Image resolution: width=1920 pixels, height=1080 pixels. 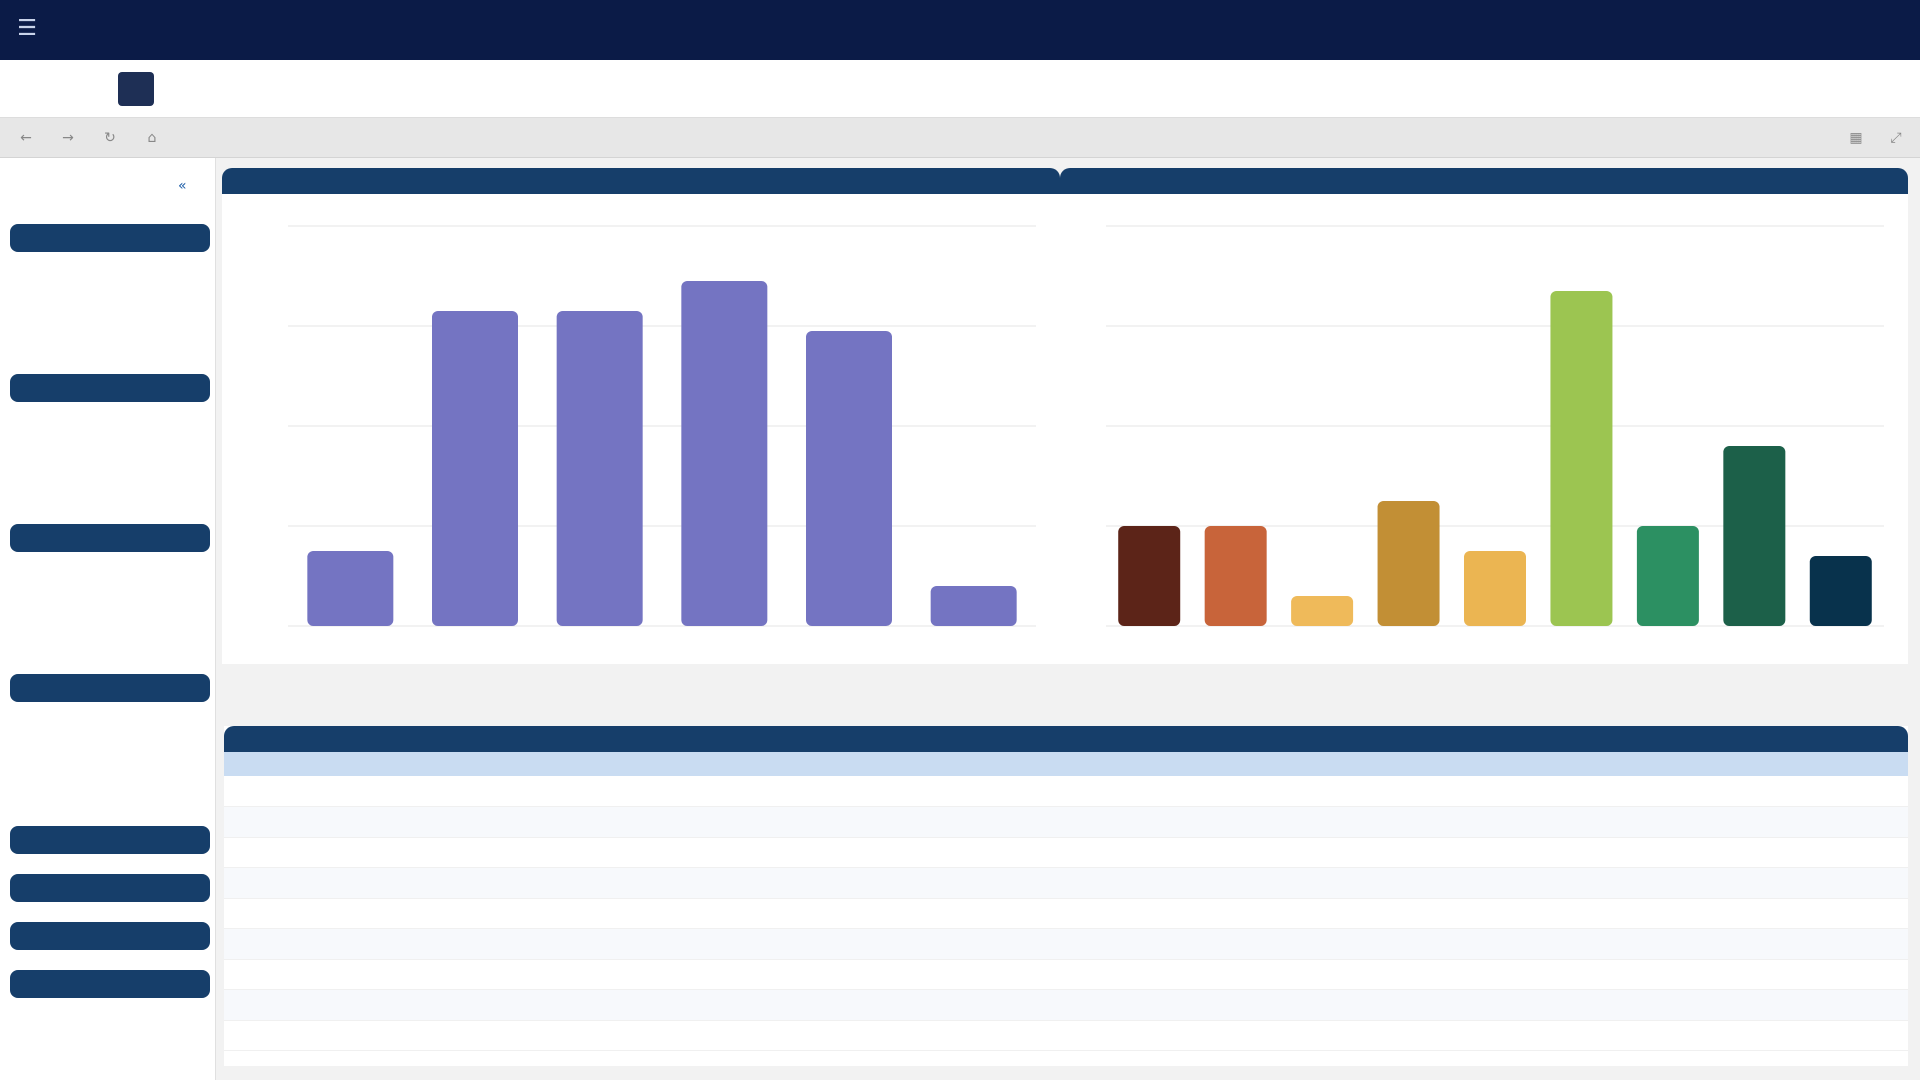 I want to click on menu-icon: ☰, so click(x=27, y=29).